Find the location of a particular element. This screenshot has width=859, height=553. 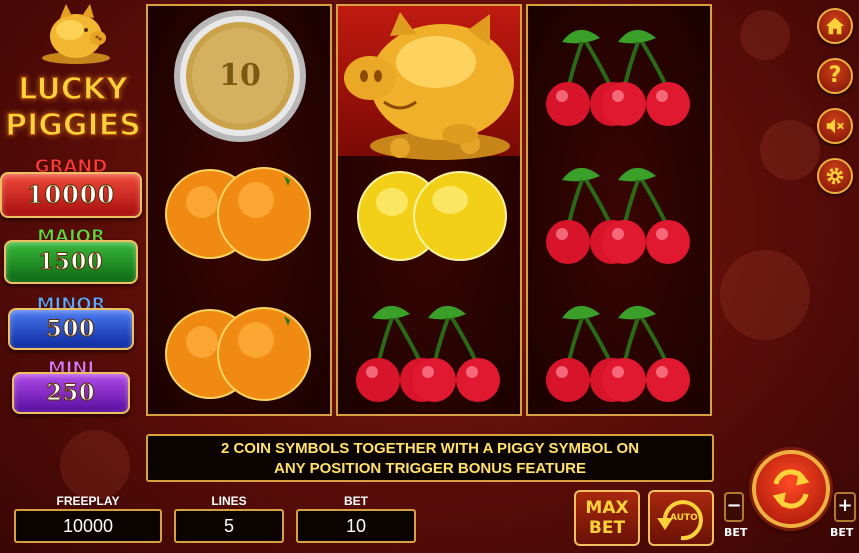

minus-icon: − is located at coordinates (734, 507).